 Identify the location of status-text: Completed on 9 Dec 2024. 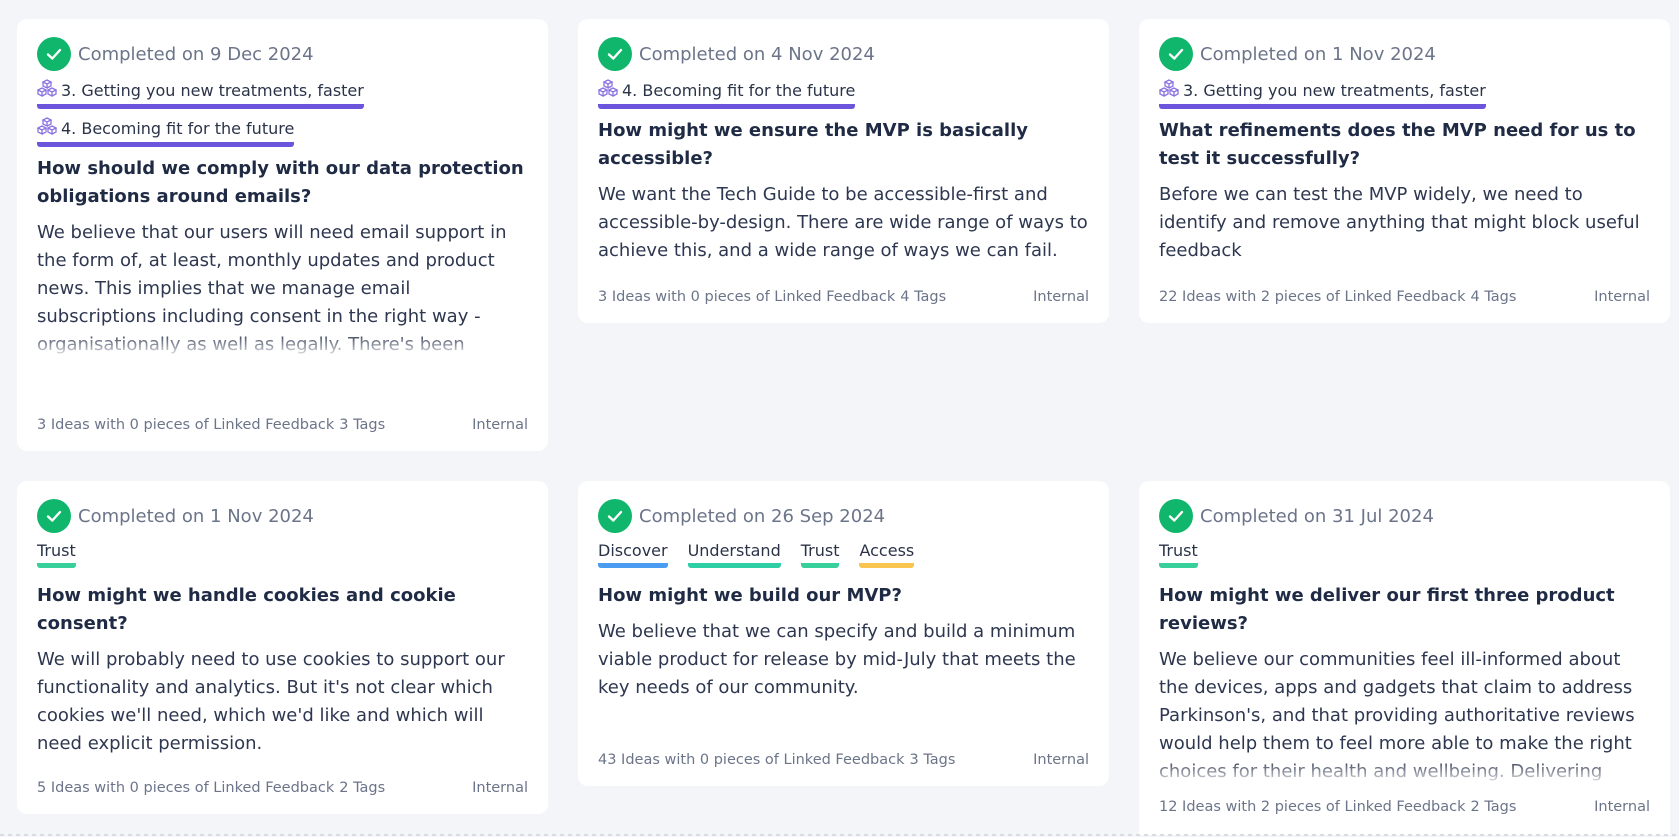
(196, 54).